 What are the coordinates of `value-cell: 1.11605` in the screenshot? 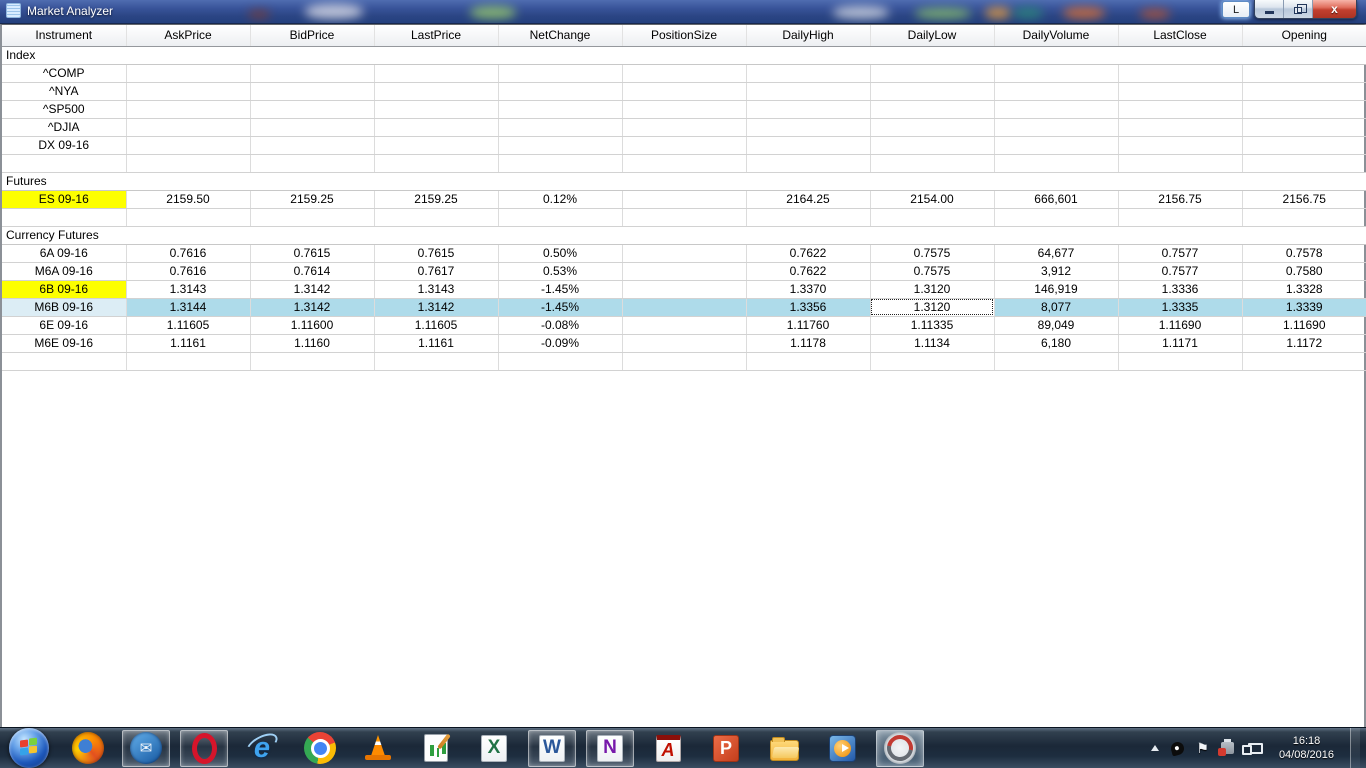 It's located at (436, 325).